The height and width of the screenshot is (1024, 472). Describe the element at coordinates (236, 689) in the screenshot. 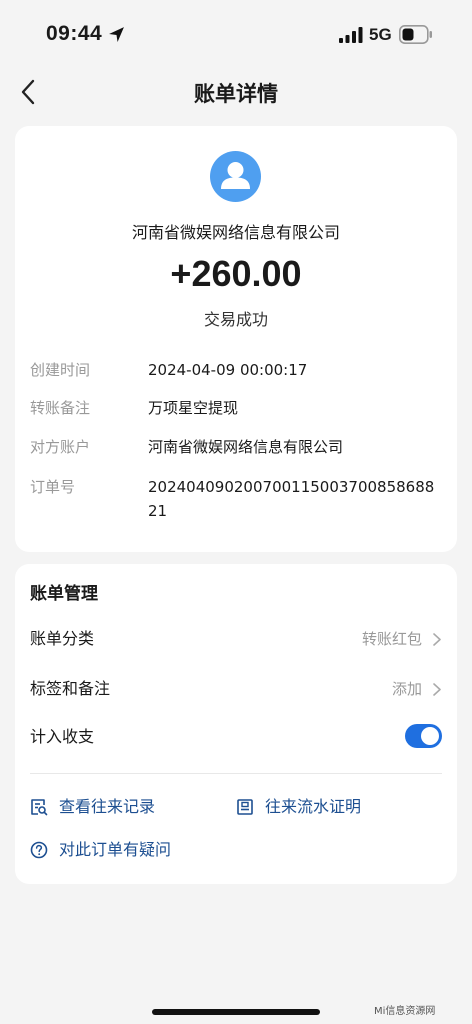

I see `tags-notes-row: 标签和备注 添加` at that location.